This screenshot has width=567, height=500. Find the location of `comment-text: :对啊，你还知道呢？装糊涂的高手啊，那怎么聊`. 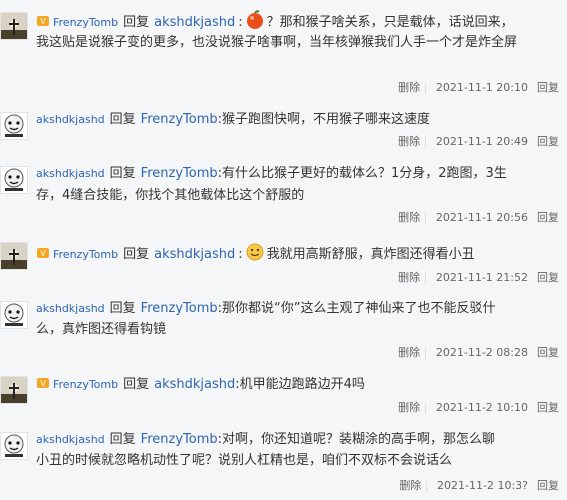

comment-text: :对啊，你还知道呢？装糊涂的高手啊，那怎么聊 is located at coordinates (356, 439).